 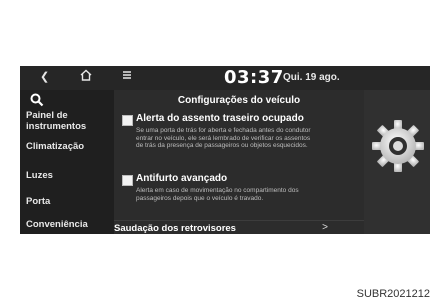 What do you see at coordinates (70, 201) in the screenshot?
I see `sidebar-item-porta: Porta` at bounding box center [70, 201].